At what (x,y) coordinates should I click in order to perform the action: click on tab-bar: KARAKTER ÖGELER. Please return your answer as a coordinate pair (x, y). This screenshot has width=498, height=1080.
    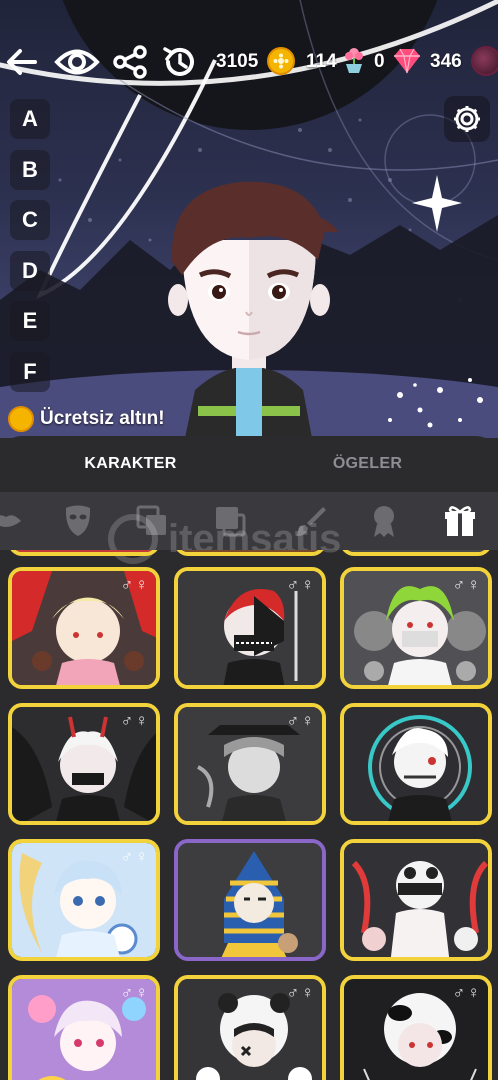
    Looking at the image, I should click on (249, 464).